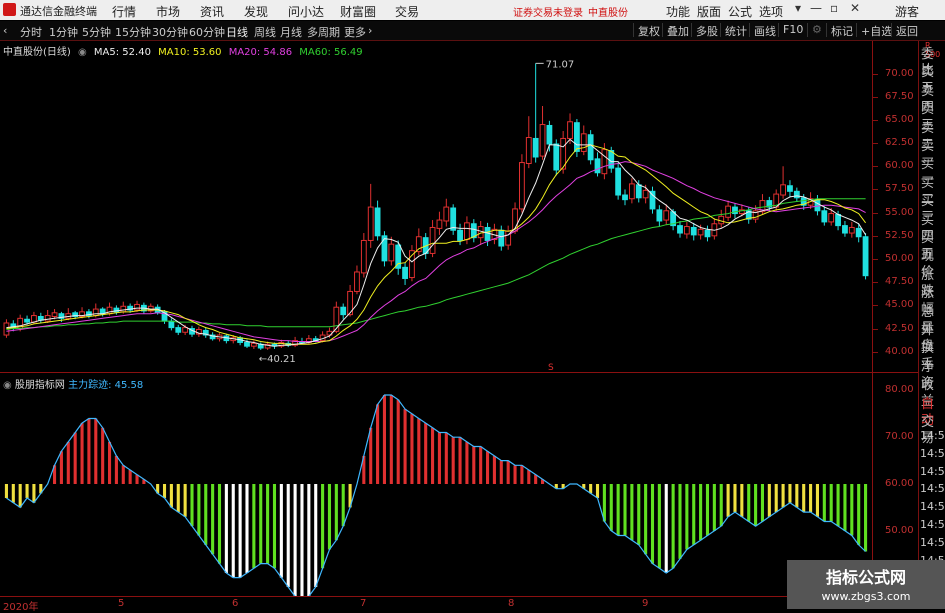 This screenshot has width=945, height=613. What do you see at coordinates (548, 11) in the screenshot?
I see `trade-login-notice: 证券交易未登录` at bounding box center [548, 11].